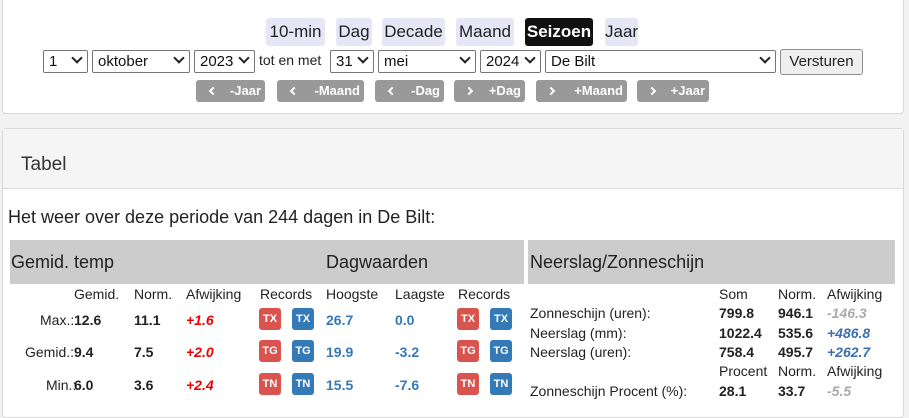  Describe the element at coordinates (485, 32) in the screenshot. I see `tab-maand: Maand` at that location.